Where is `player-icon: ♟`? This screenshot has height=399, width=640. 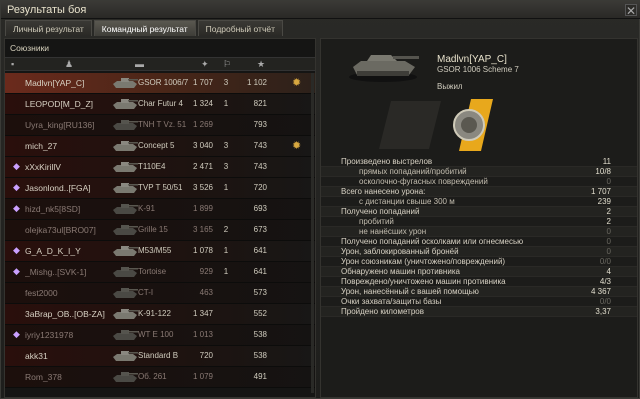 player-icon: ♟ is located at coordinates (69, 64).